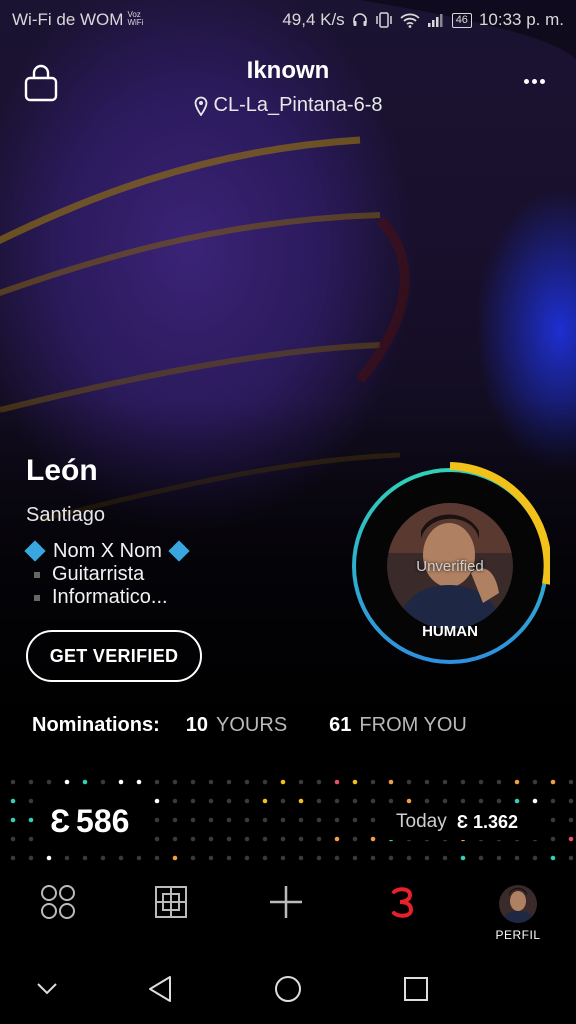 This screenshot has width=576, height=1024. What do you see at coordinates (171, 902) in the screenshot?
I see `grid-icon` at bounding box center [171, 902].